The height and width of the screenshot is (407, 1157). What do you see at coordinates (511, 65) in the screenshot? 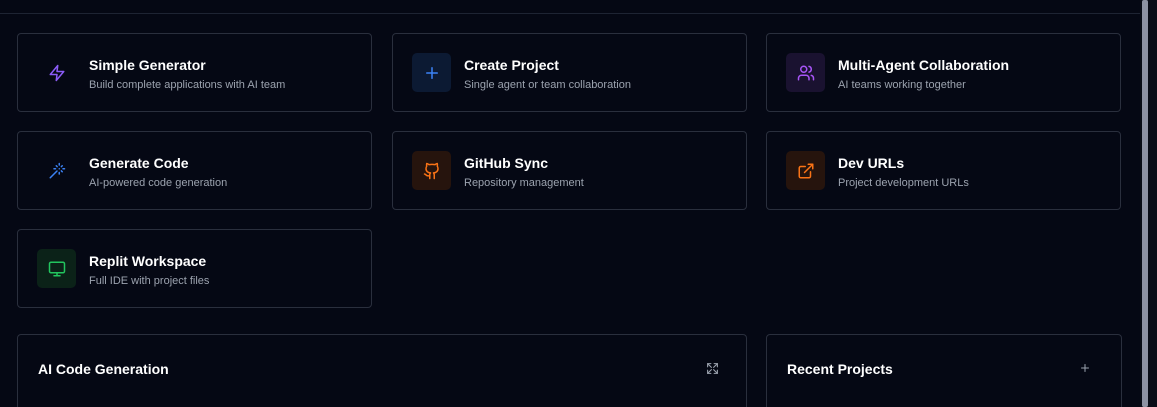
I see `card-title: Create Project` at bounding box center [511, 65].